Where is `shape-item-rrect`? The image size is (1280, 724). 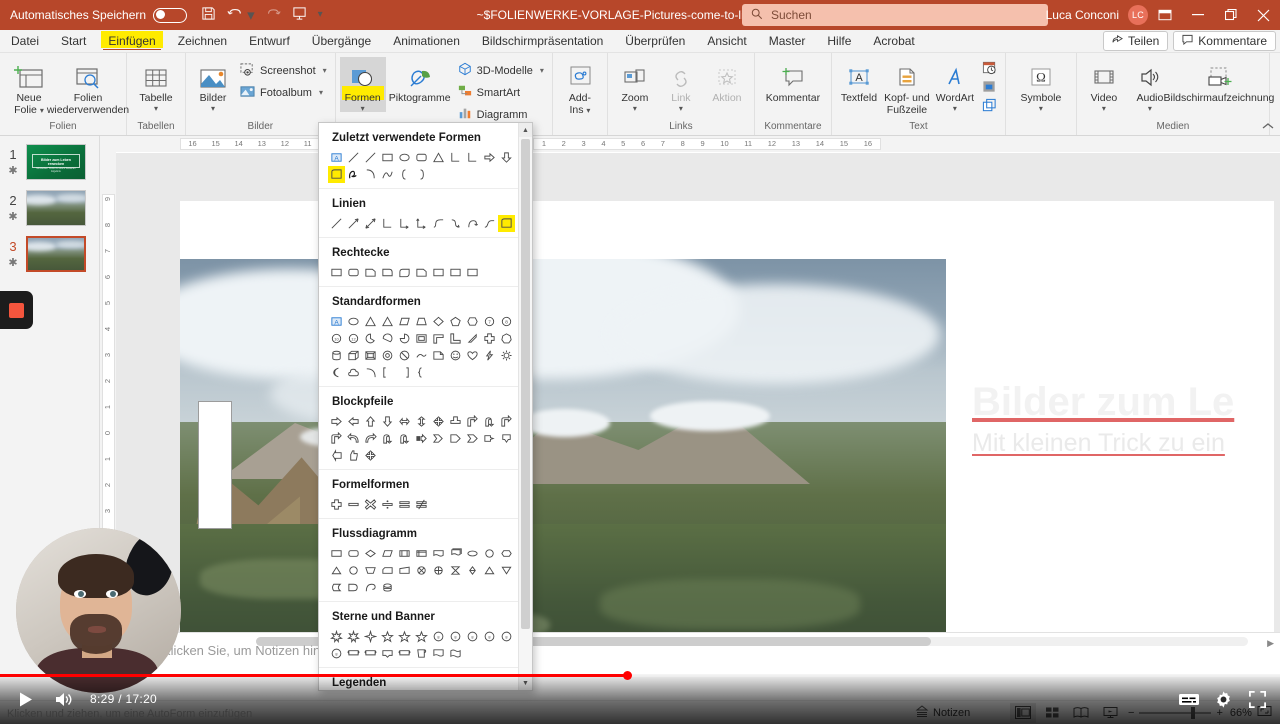 shape-item-rrect is located at coordinates (353, 272).